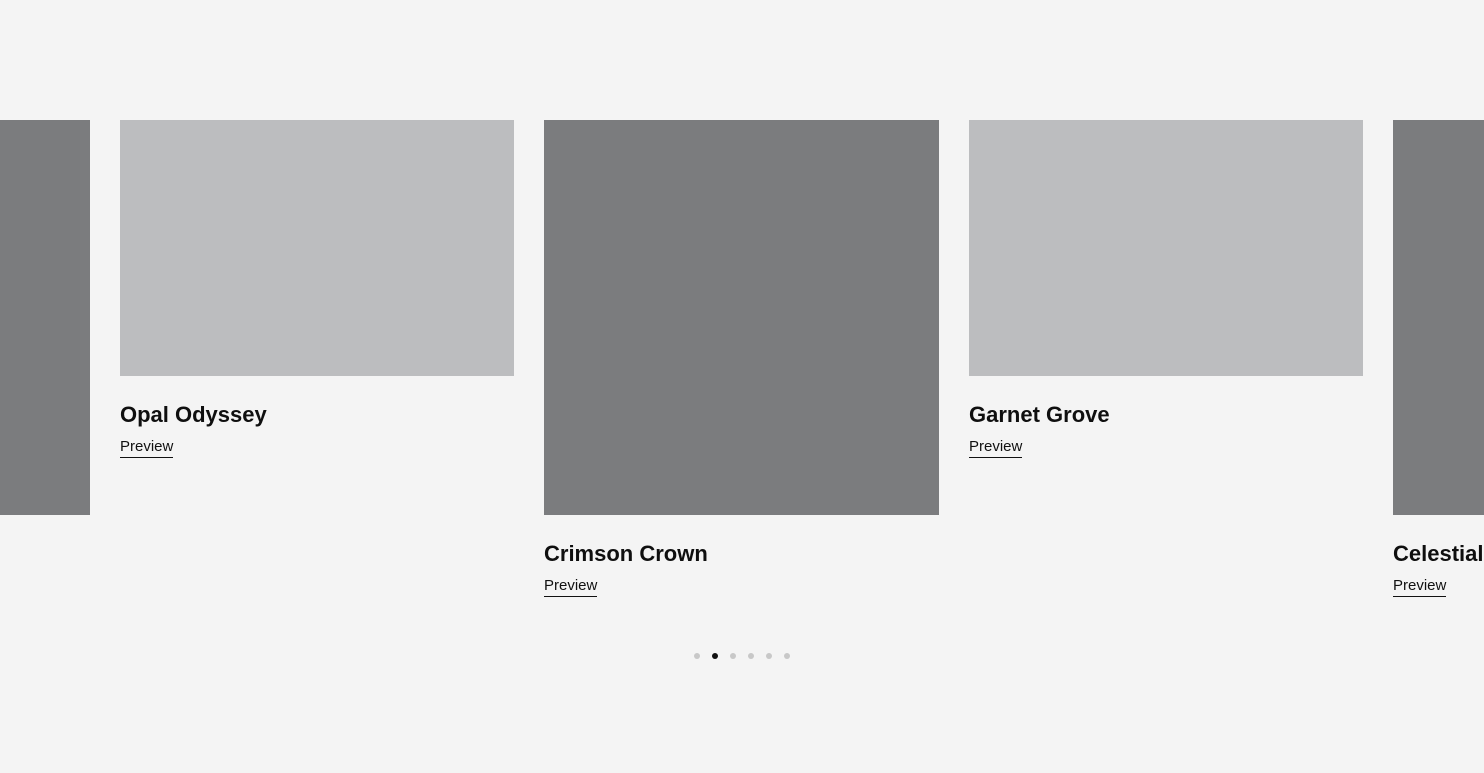 The height and width of the screenshot is (773, 1484). I want to click on card-title: Celestial, so click(1438, 553).